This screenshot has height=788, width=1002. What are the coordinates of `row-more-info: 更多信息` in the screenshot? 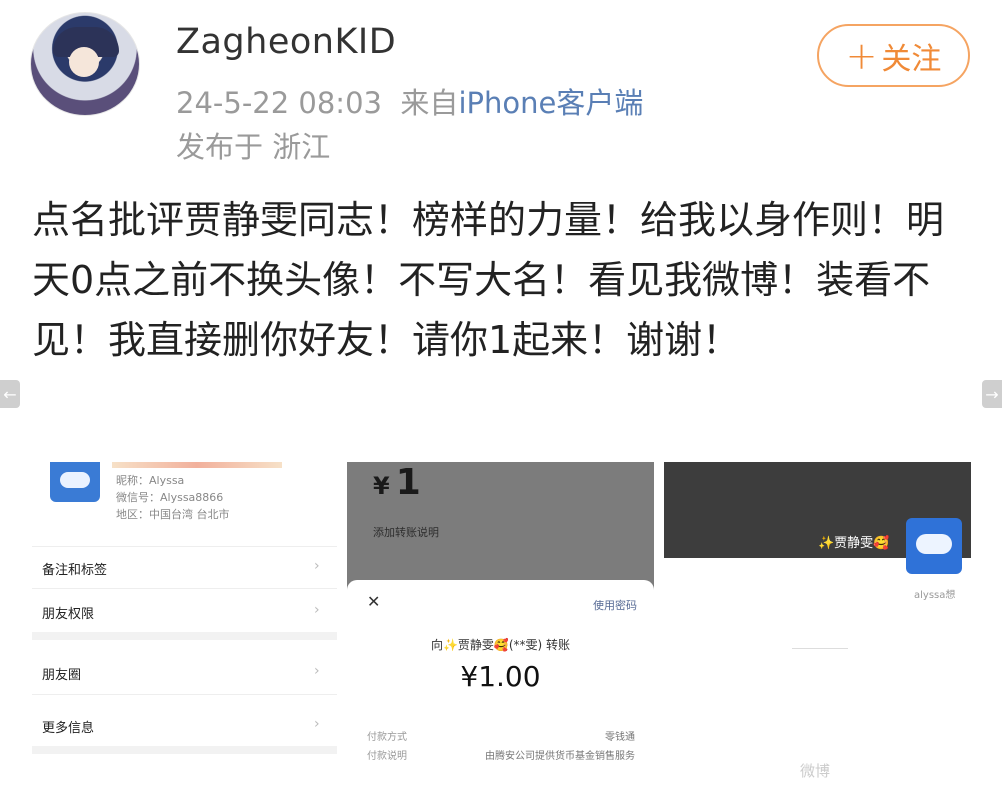 It's located at (68, 728).